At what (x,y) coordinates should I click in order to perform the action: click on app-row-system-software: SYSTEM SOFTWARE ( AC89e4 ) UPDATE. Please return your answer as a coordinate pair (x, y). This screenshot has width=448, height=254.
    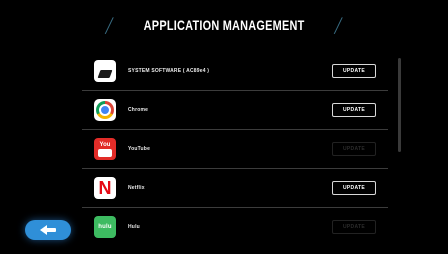
    Looking at the image, I should click on (235, 71).